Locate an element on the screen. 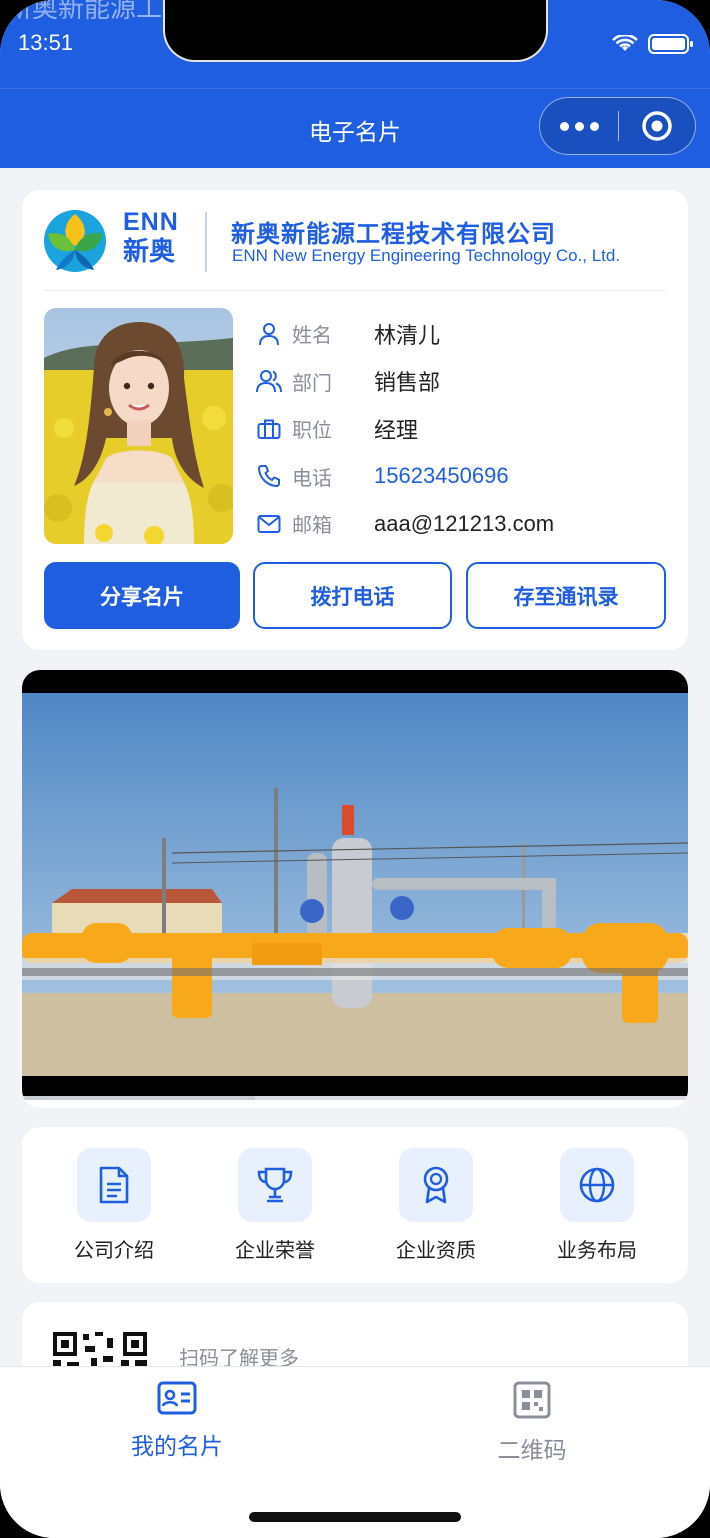 The width and height of the screenshot is (710, 1538). id-card-icon is located at coordinates (177, 1398).